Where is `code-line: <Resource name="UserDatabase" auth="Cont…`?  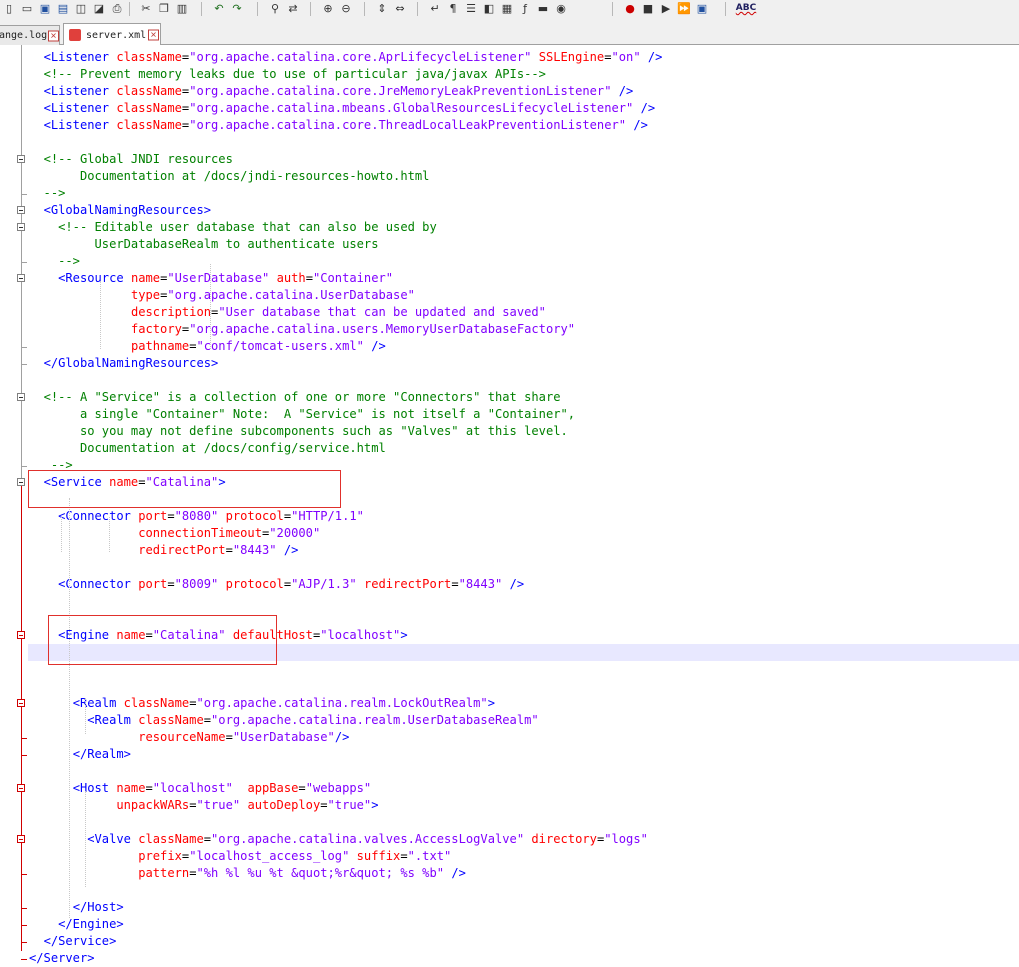 code-line: <Resource name="UserDatabase" auth="Cont… is located at coordinates (226, 278).